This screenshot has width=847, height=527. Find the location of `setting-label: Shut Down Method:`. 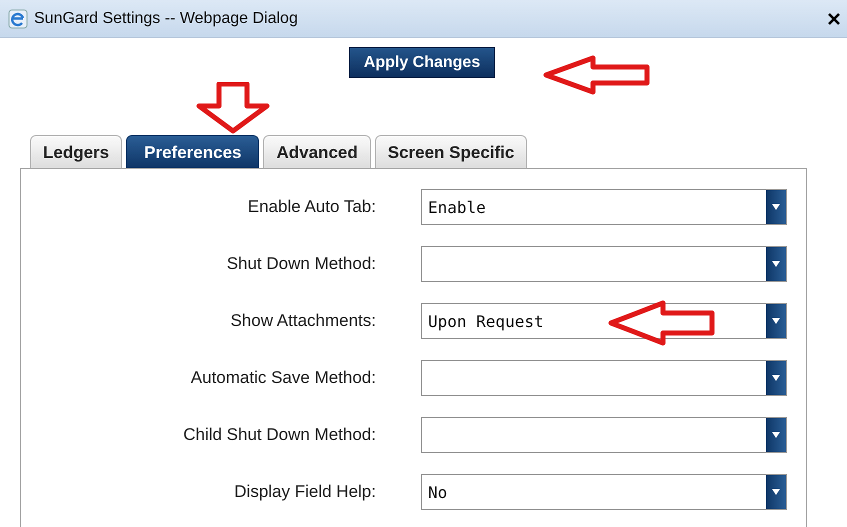

setting-label: Shut Down Method: is located at coordinates (301, 264).